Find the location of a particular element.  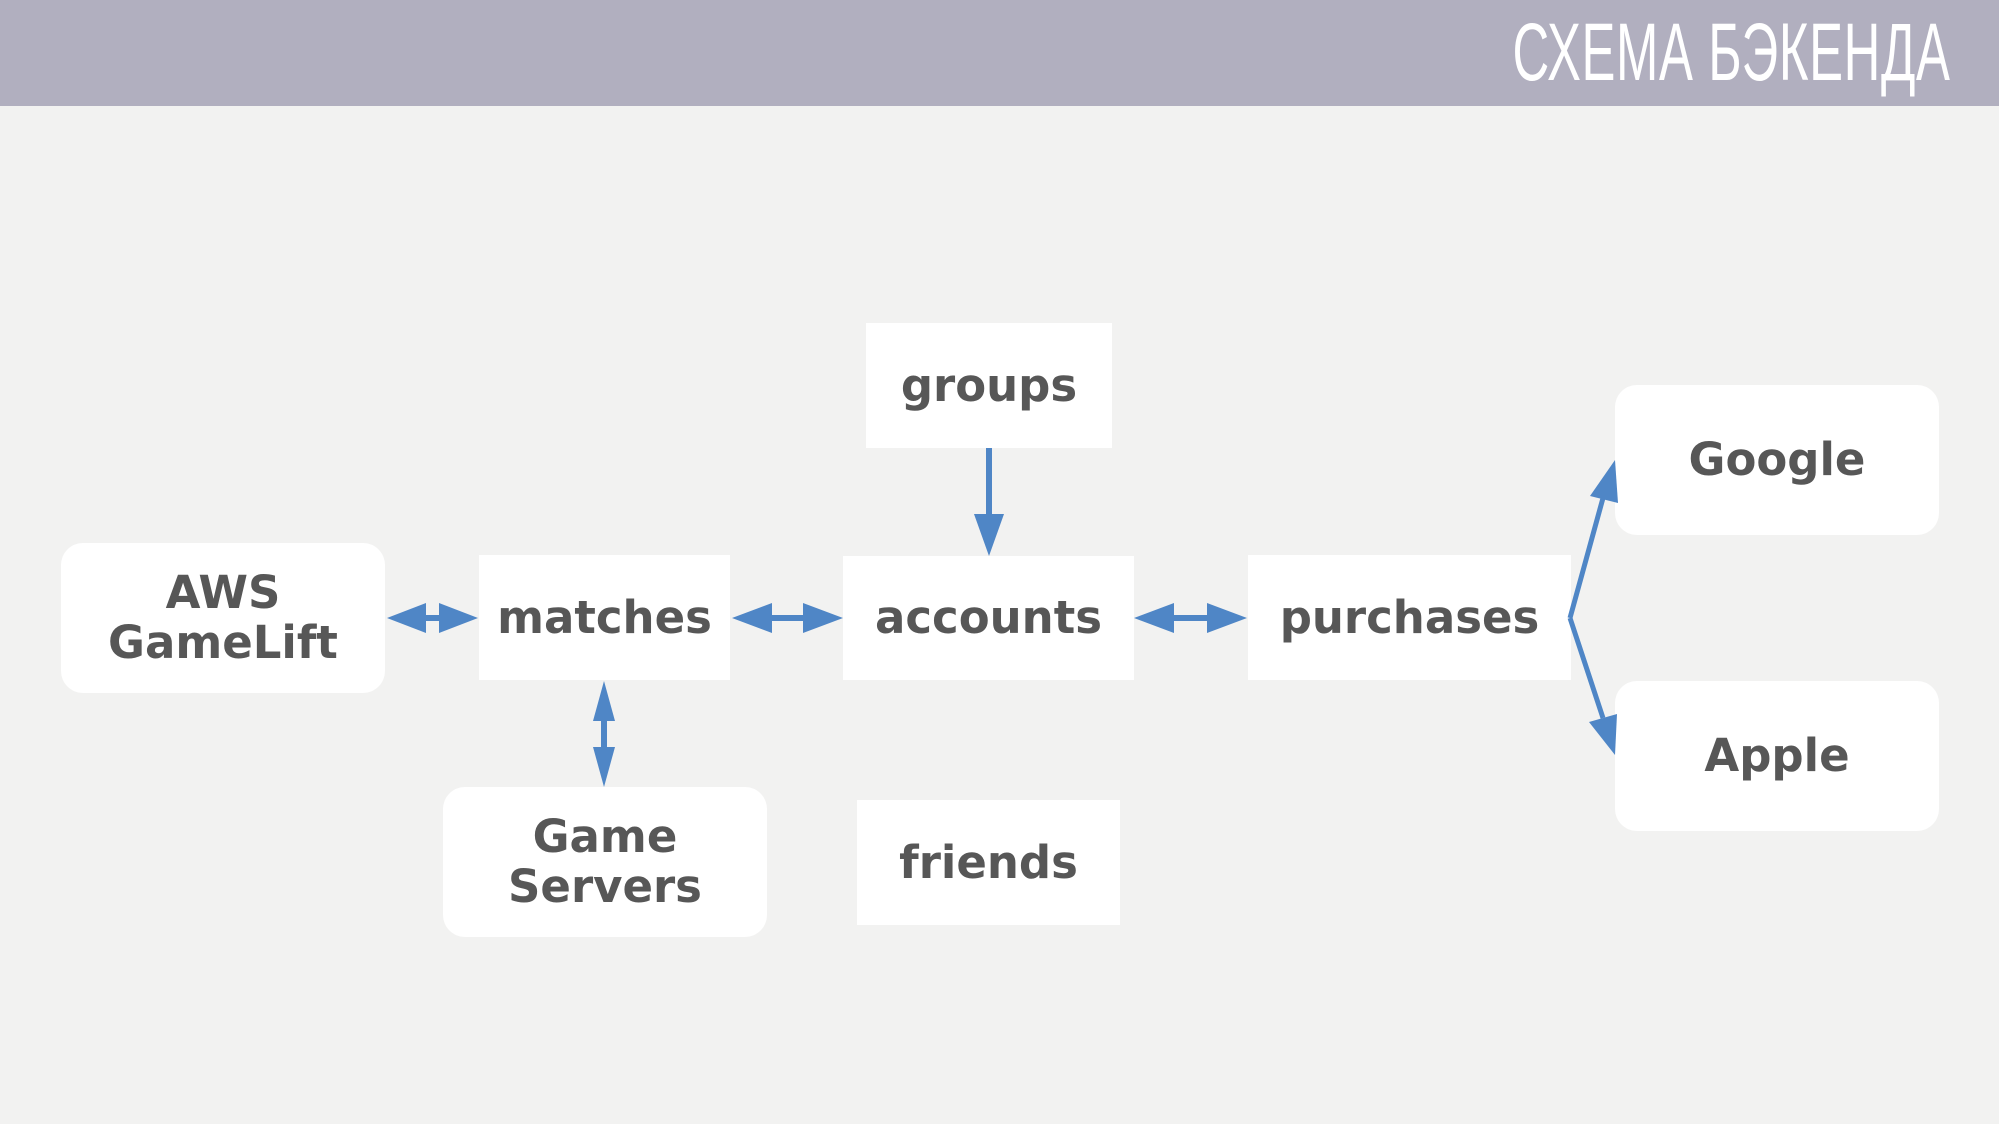

arrow-aws-matches is located at coordinates (432, 618).